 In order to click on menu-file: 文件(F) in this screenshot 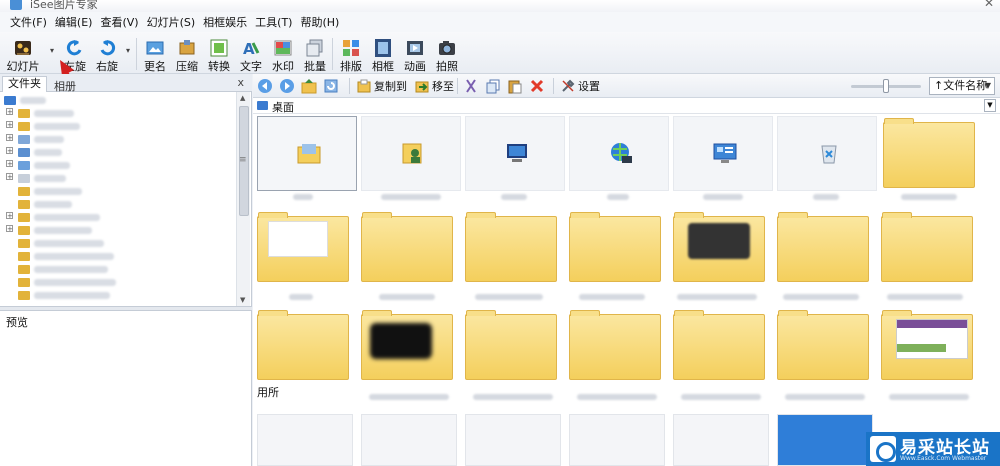, I will do `click(28, 22)`.